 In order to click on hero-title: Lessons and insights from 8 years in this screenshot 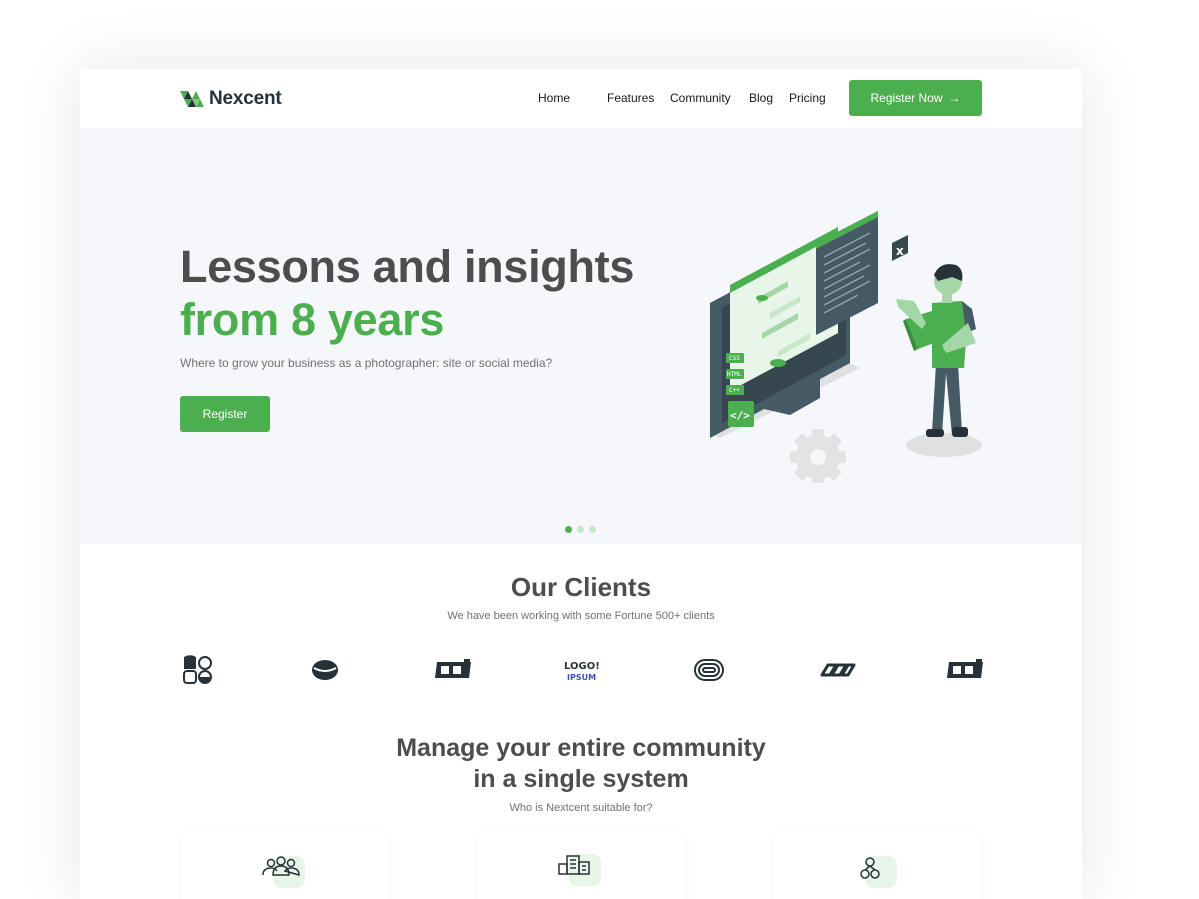, I will do `click(407, 293)`.